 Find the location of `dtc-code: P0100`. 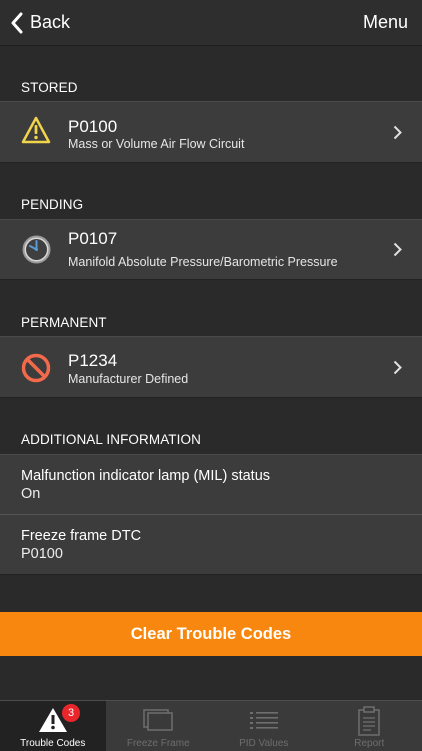

dtc-code: P0100 is located at coordinates (92, 127).